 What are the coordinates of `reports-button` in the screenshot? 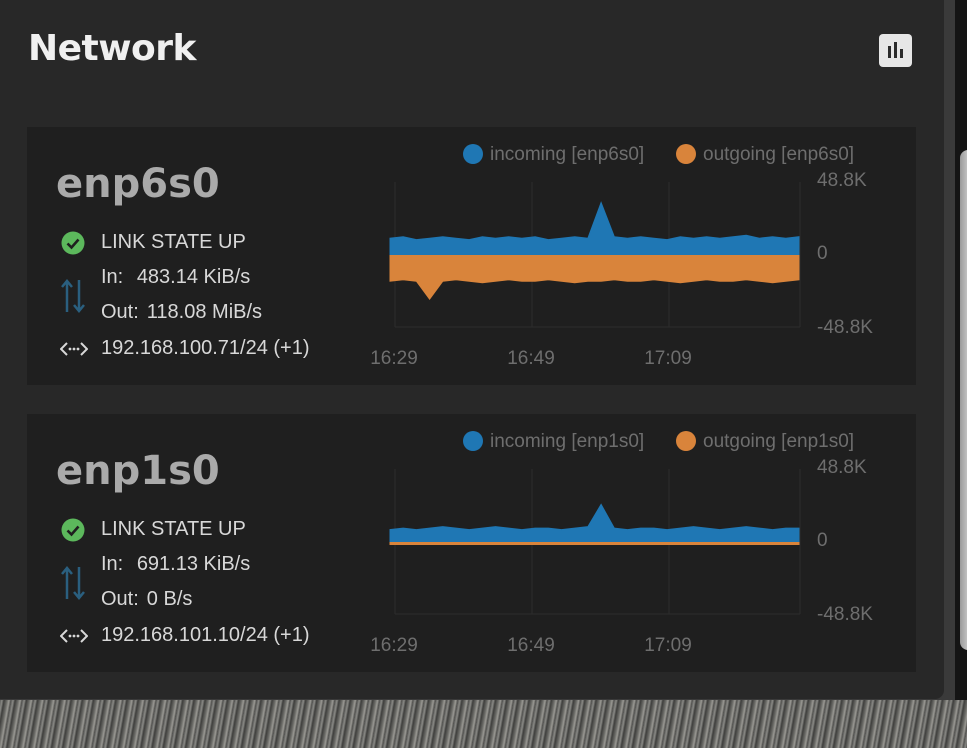 It's located at (895, 50).